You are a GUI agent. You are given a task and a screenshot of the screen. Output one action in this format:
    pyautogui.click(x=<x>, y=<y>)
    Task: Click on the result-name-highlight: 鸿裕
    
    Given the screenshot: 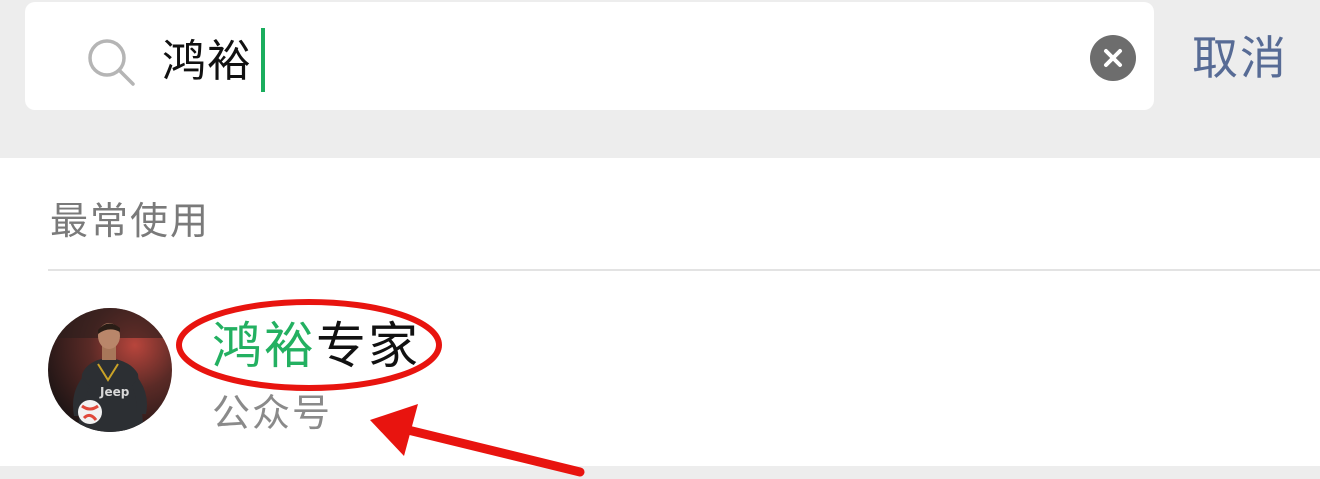 What is the action you would take?
    pyautogui.click(x=264, y=346)
    